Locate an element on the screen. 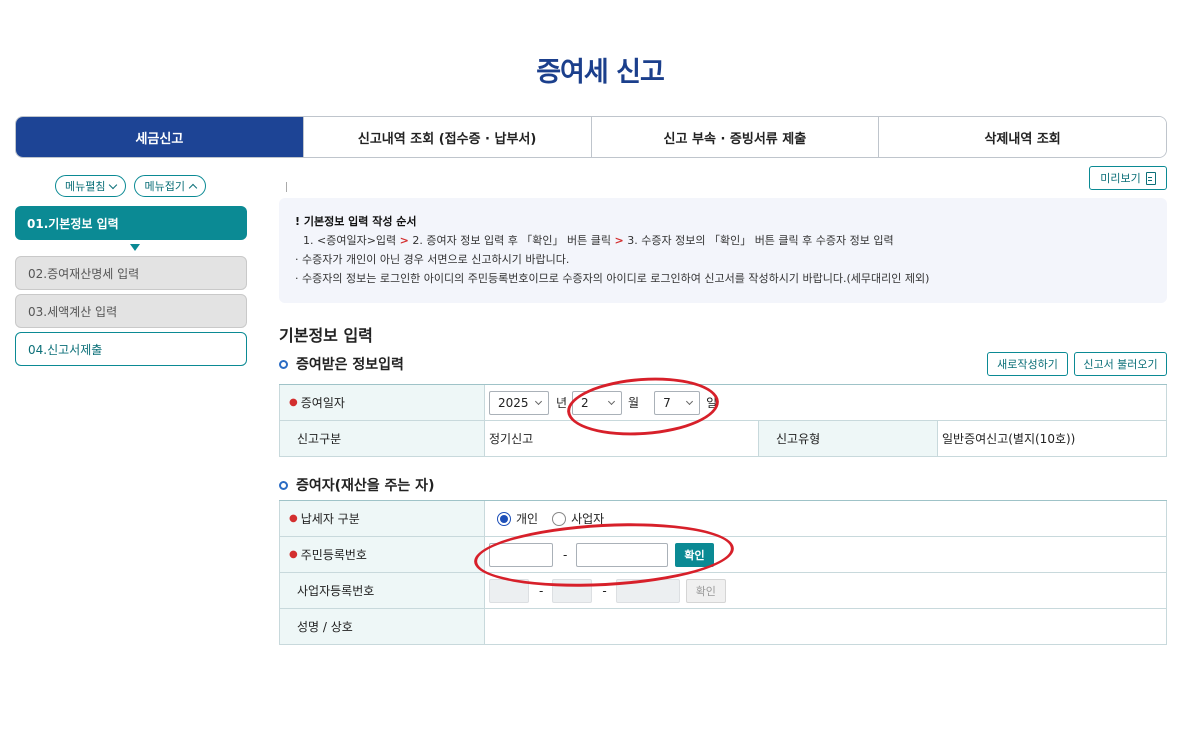 The image size is (1200, 740). step-arrow-icon is located at coordinates (135, 247).